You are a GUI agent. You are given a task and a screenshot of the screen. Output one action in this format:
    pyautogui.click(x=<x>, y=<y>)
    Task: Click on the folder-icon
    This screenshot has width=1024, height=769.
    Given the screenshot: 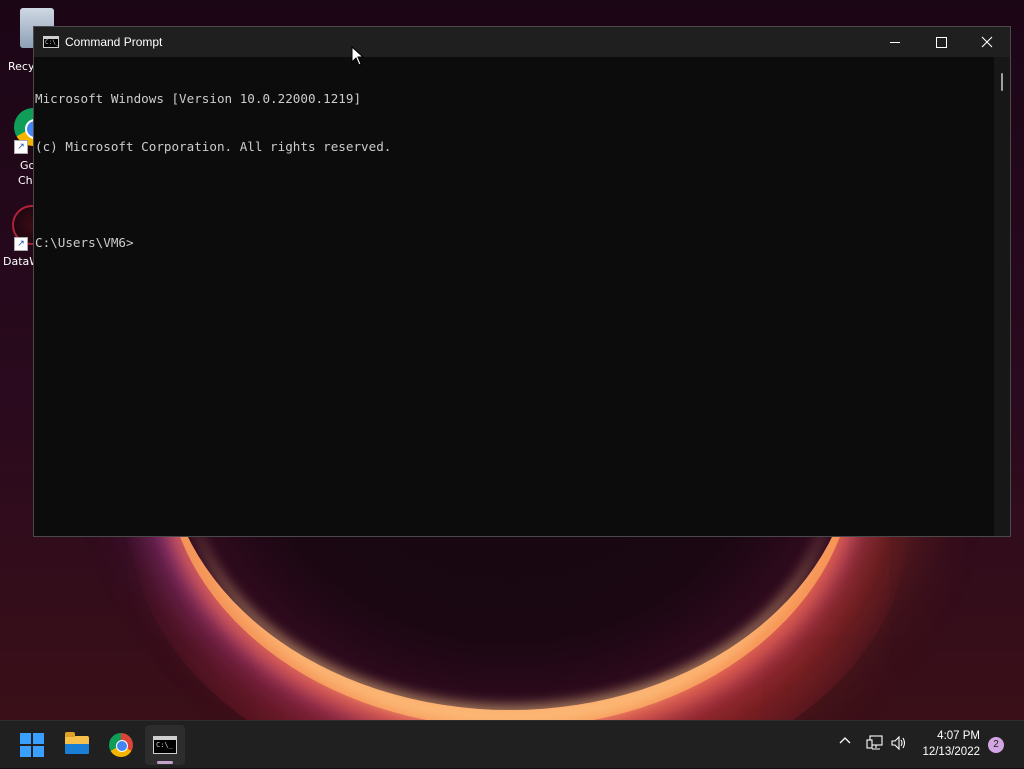 What is the action you would take?
    pyautogui.click(x=77, y=743)
    